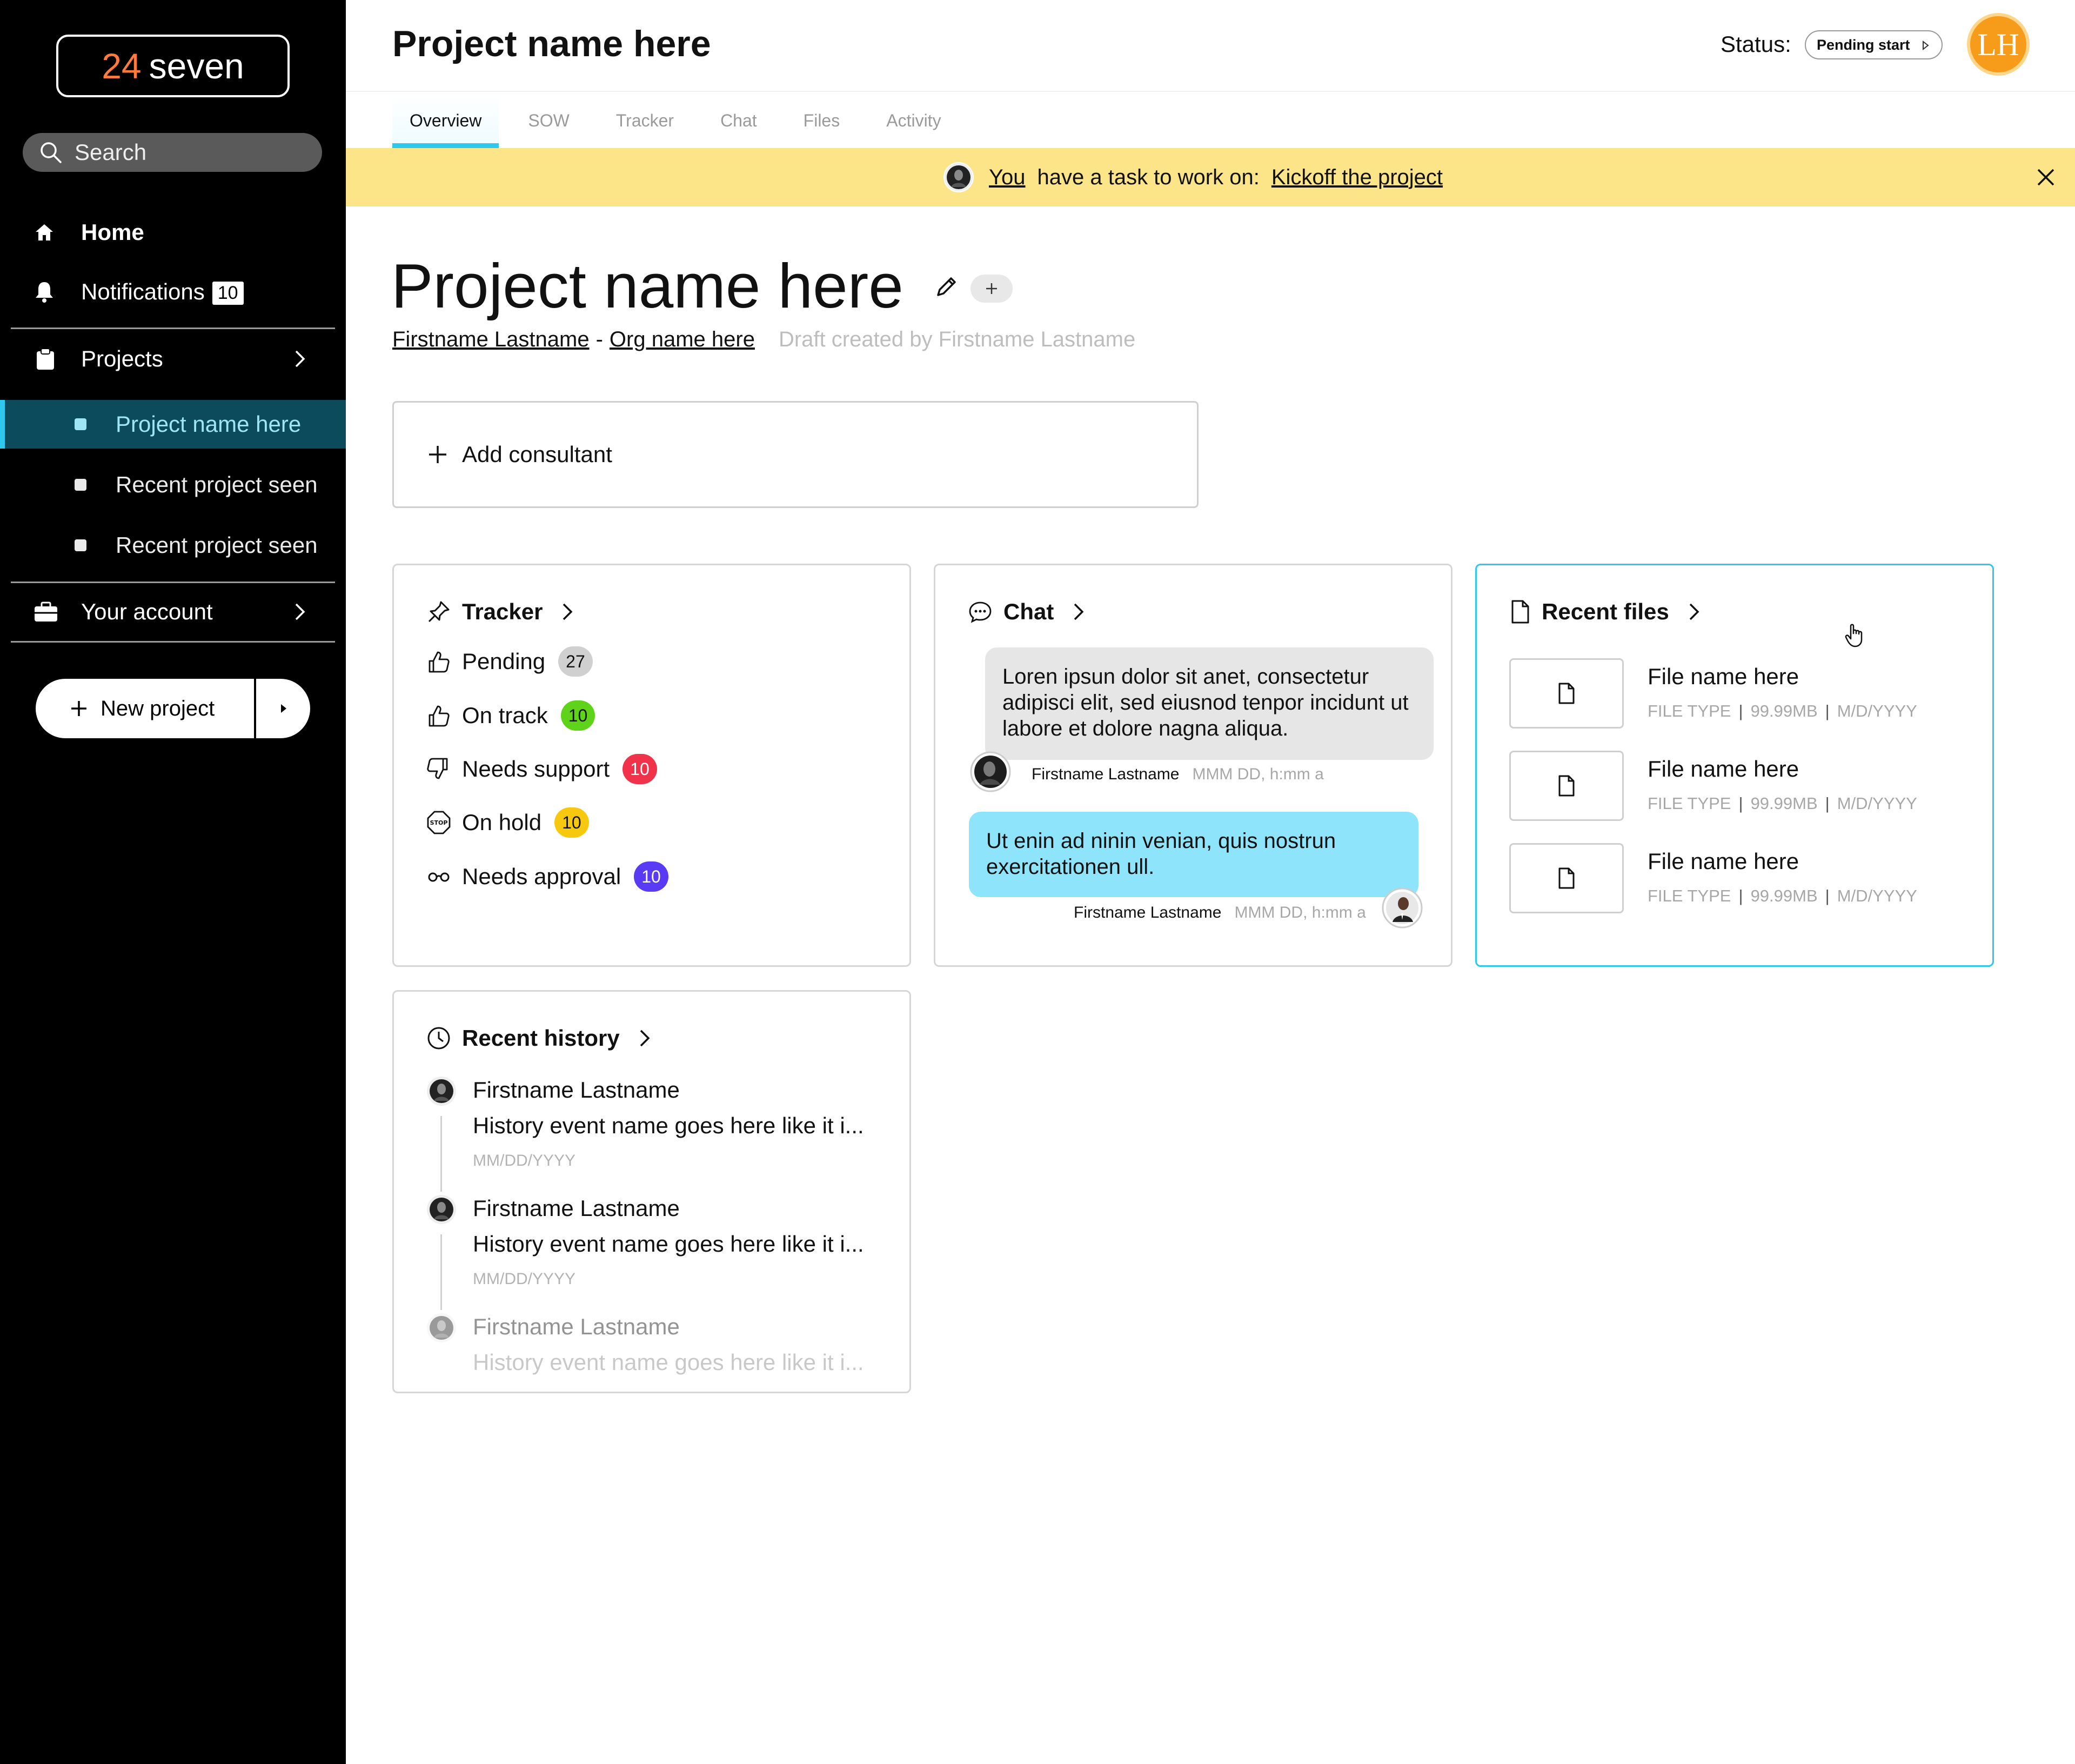  I want to click on card-title: Recent files, so click(1606, 611).